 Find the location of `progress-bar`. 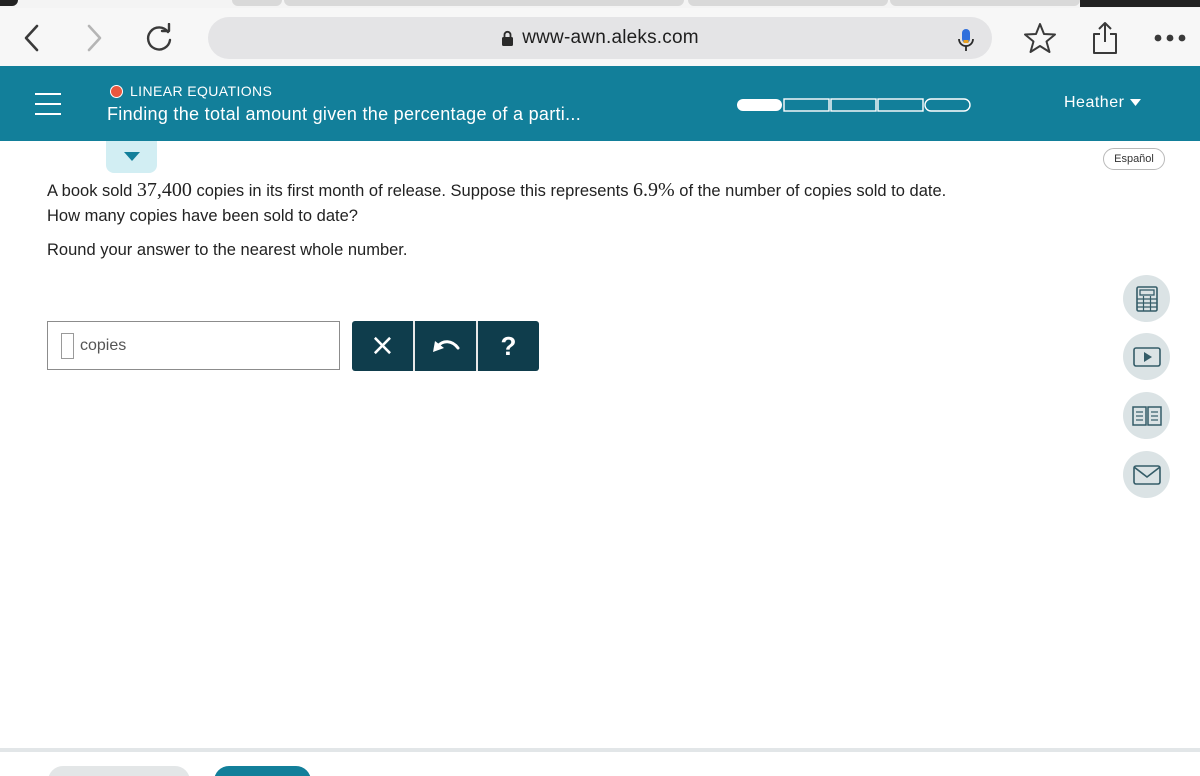

progress-bar is located at coordinates (854, 105).